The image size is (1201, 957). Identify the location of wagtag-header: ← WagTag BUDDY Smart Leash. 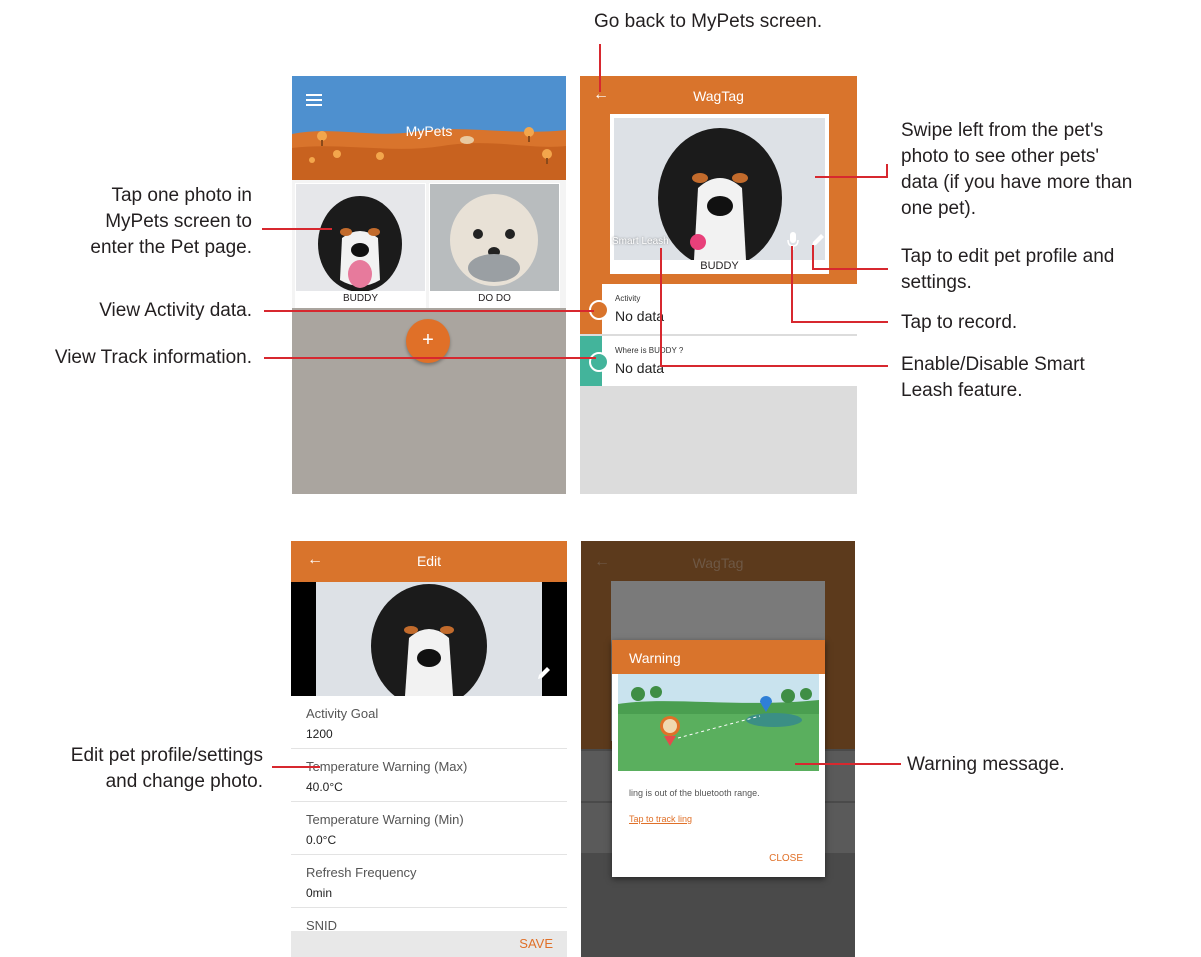
(718, 180).